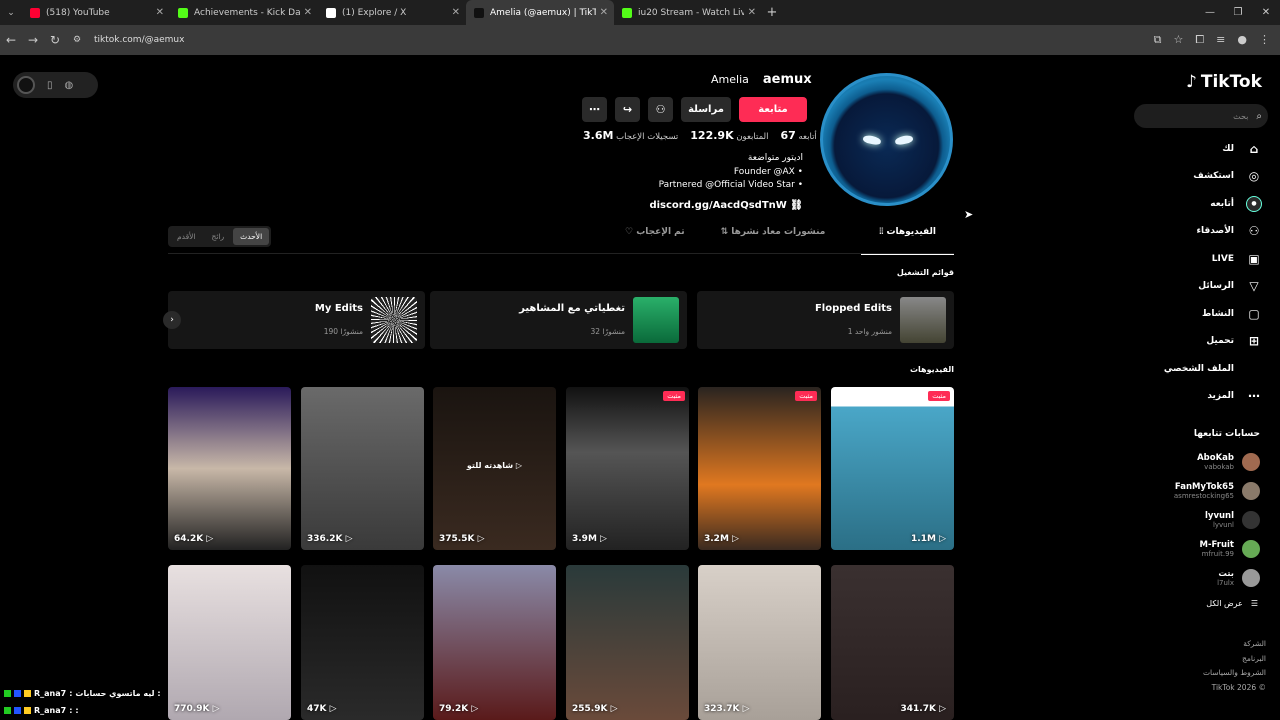 This screenshot has width=1280, height=720. Describe the element at coordinates (1201, 116) in the screenshot. I see `search-input: بحث ⌕` at that location.